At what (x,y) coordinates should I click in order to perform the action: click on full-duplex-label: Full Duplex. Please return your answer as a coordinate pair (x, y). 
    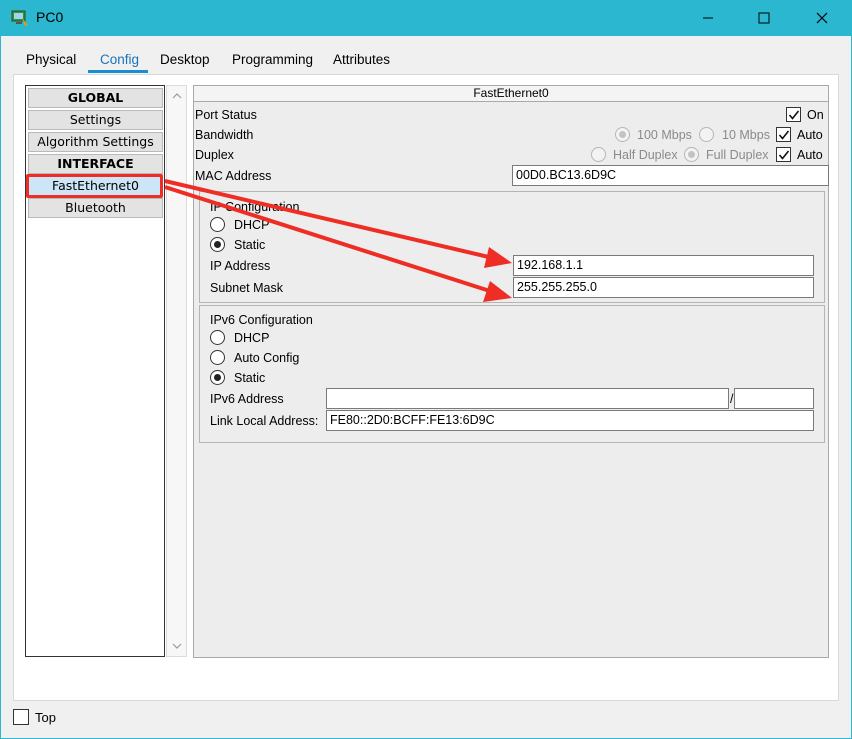
    Looking at the image, I should click on (737, 155).